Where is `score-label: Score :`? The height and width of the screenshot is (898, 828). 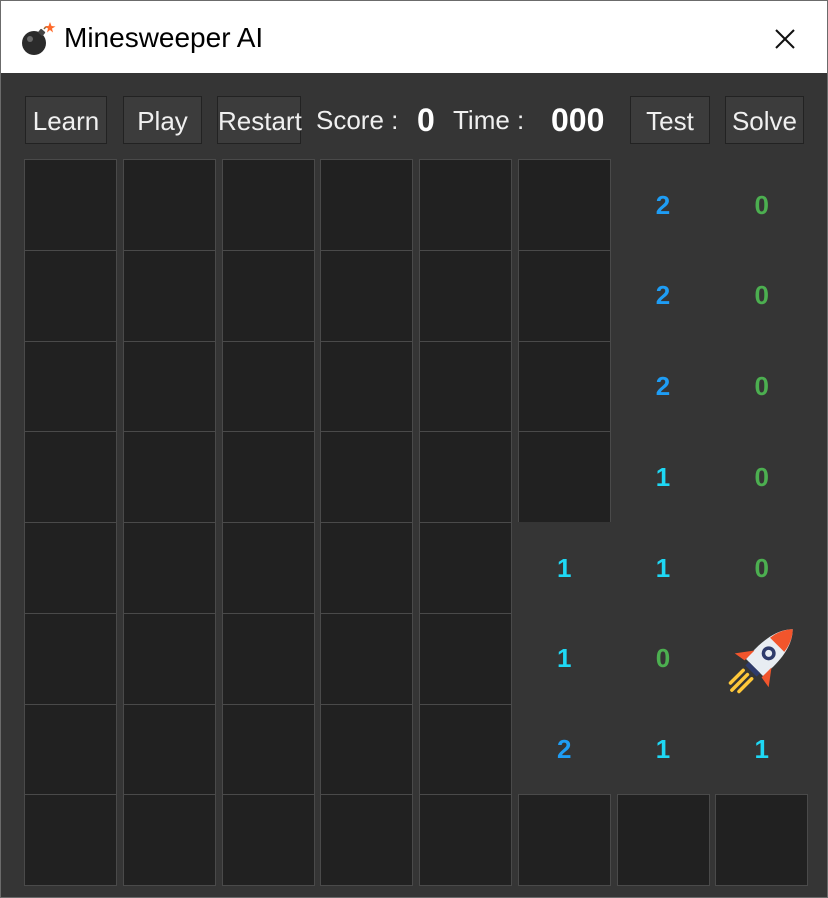
score-label: Score : is located at coordinates (357, 120).